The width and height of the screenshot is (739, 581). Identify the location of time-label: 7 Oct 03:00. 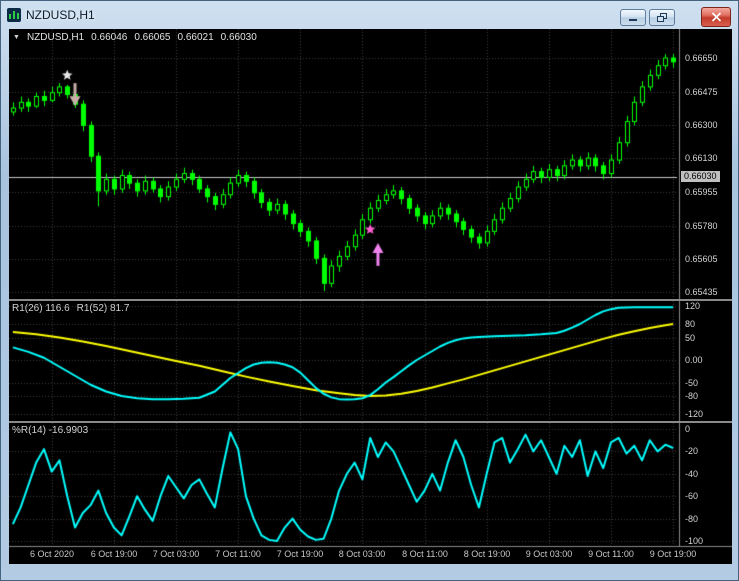
(176, 554).